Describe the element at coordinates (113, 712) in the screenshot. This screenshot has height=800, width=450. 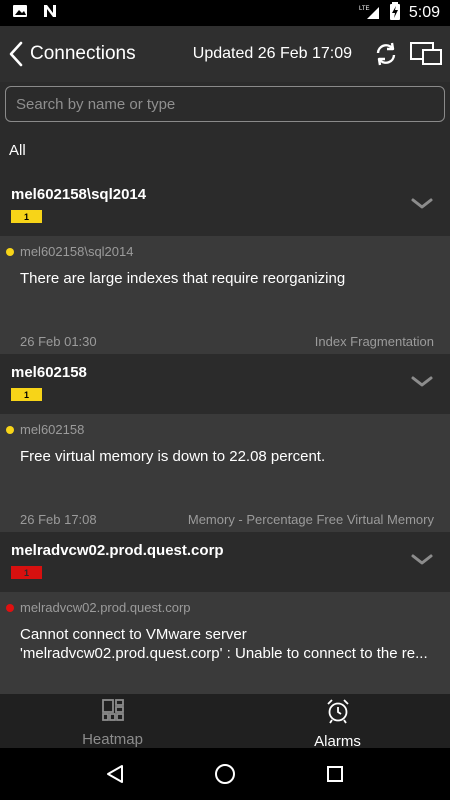
I see `heatmap-icon` at that location.